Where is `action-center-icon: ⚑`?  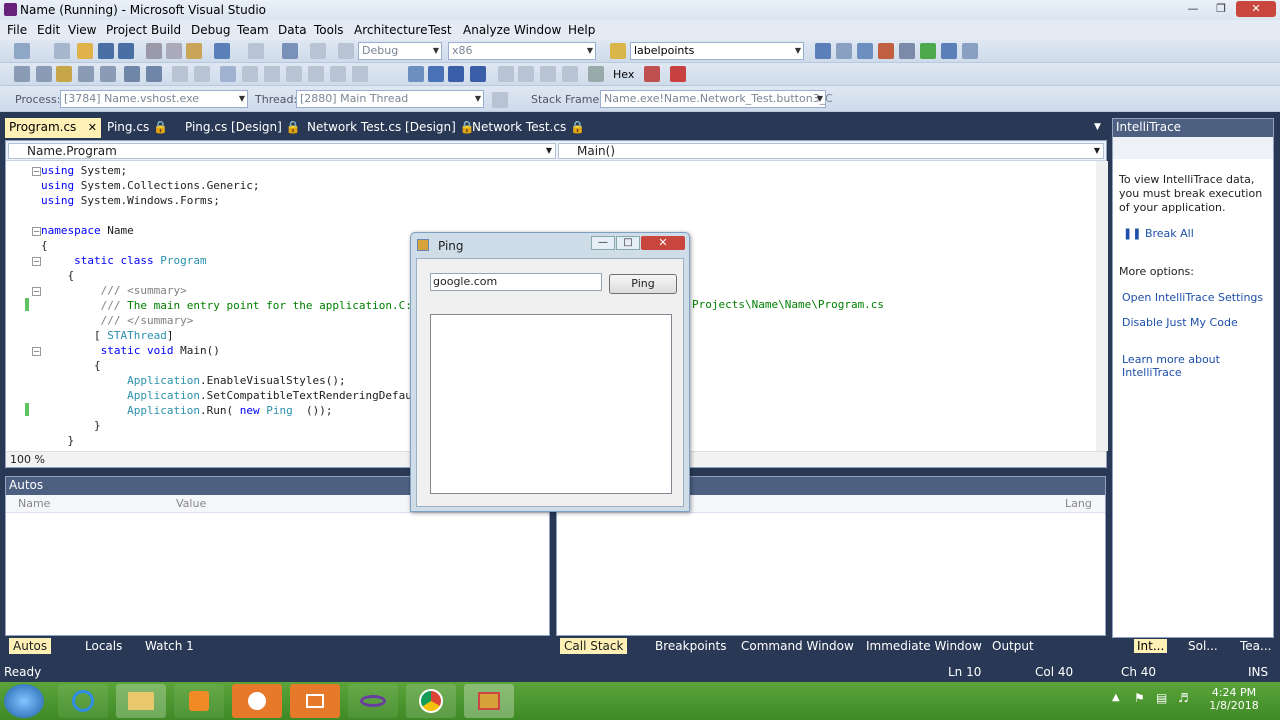 action-center-icon: ⚑ is located at coordinates (1139, 698).